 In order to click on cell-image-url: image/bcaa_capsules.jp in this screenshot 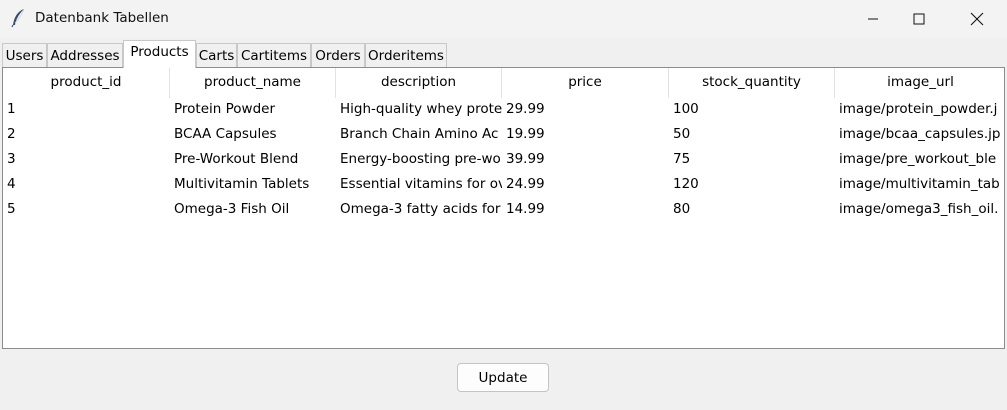, I will do `click(920, 134)`.